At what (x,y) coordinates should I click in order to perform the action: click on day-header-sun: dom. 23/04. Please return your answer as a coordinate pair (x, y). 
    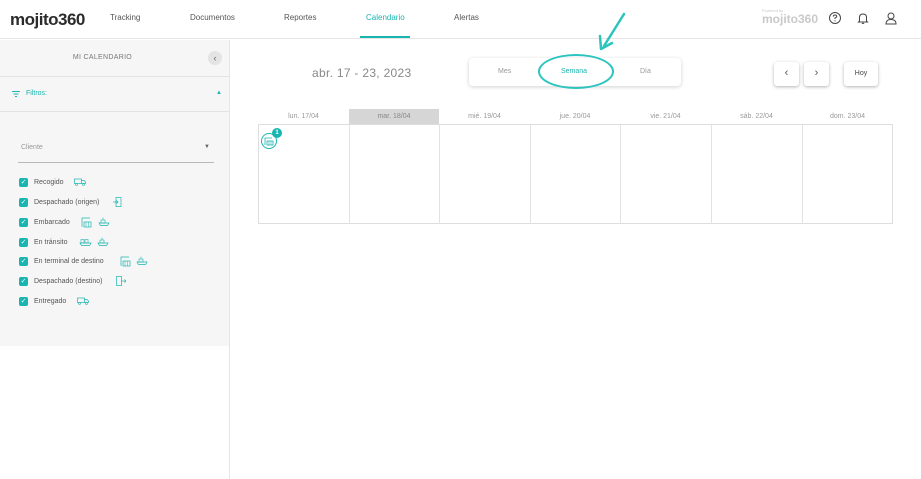
    Looking at the image, I should click on (847, 116).